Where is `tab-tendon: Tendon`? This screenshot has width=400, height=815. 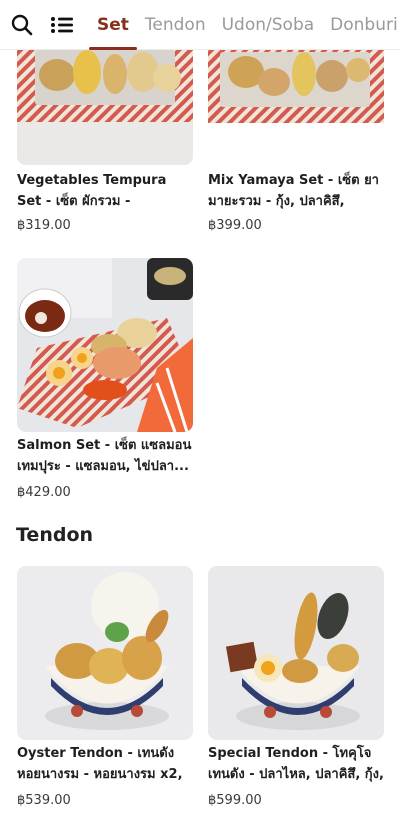
tab-tendon: Tendon is located at coordinates (175, 25).